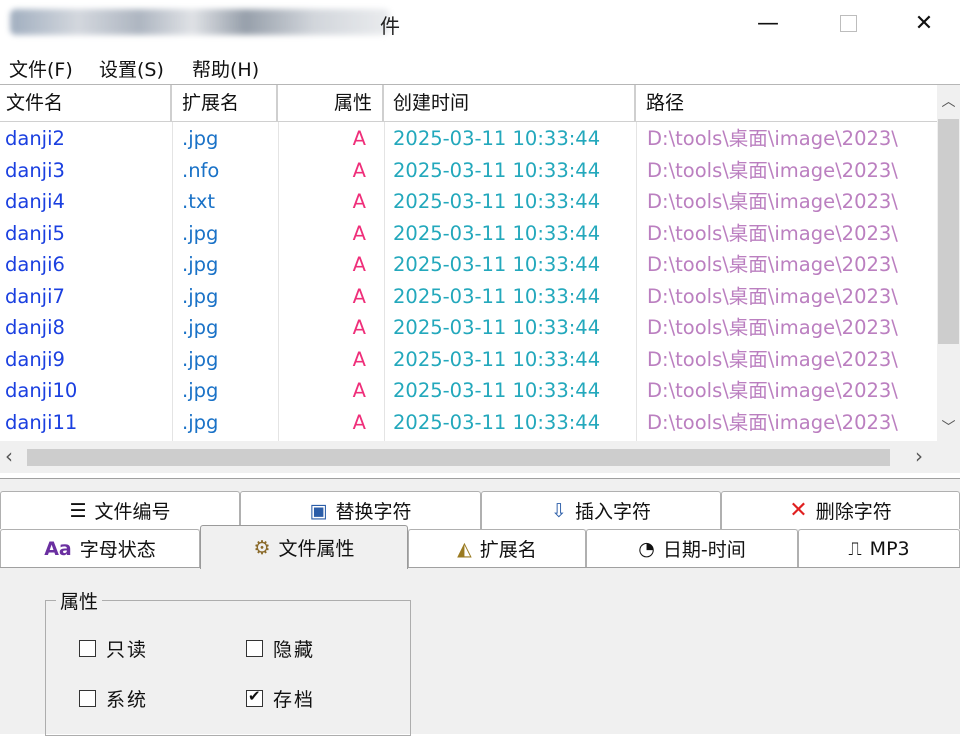  I want to click on cell-ext: .nfo, so click(201, 170).